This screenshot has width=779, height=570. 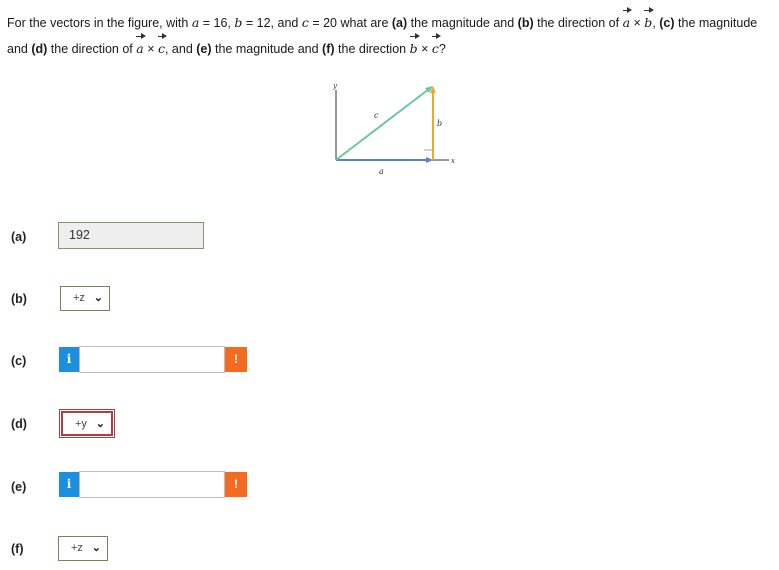 I want to click on part-c-answer-input, so click(x=152, y=359).